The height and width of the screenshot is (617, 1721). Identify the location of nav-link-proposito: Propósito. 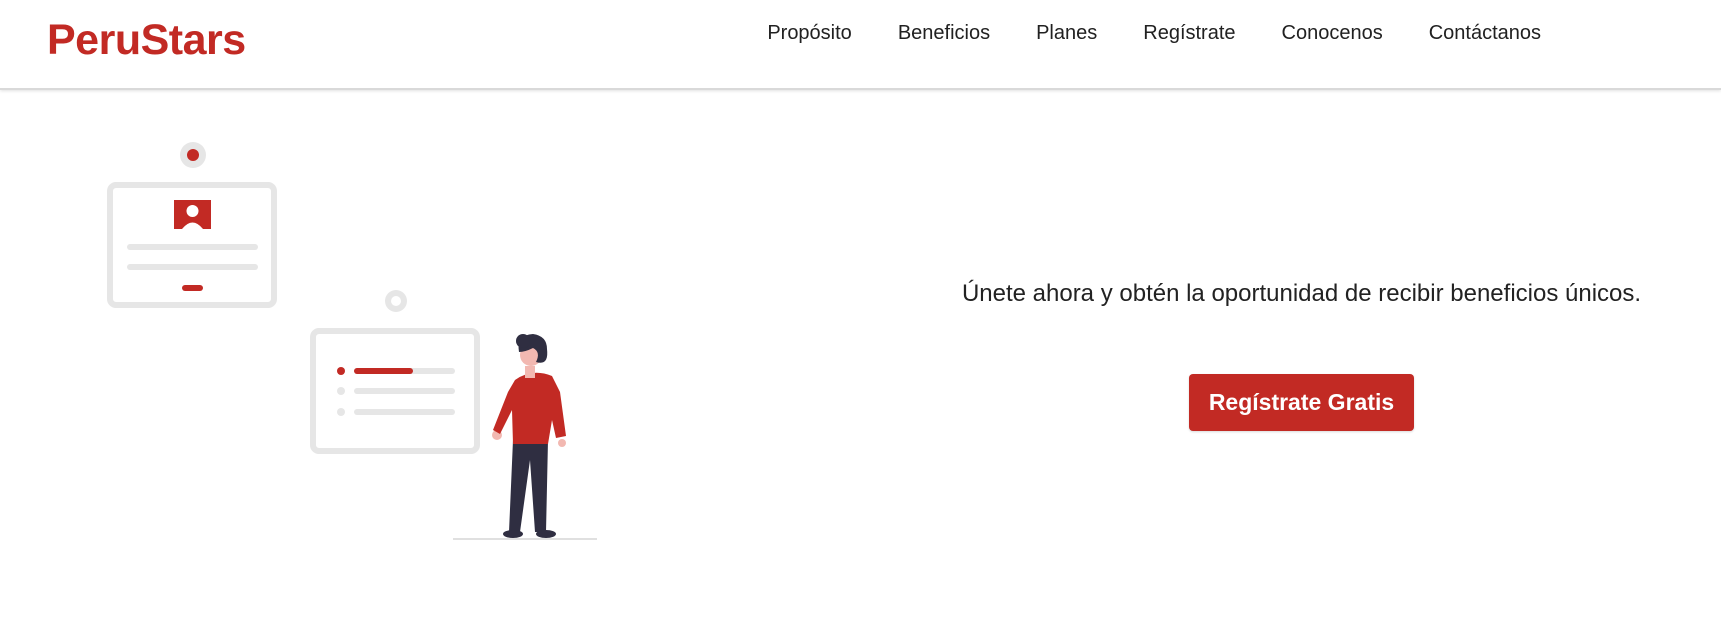
(809, 33).